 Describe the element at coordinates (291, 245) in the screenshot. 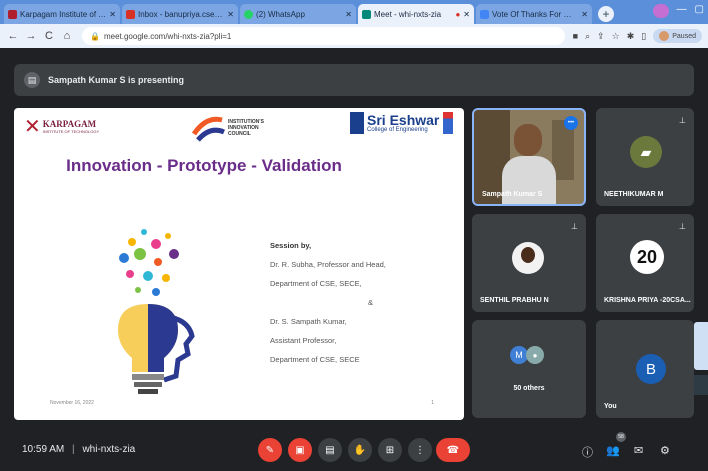

I see `session-heading: Session by,` at that location.